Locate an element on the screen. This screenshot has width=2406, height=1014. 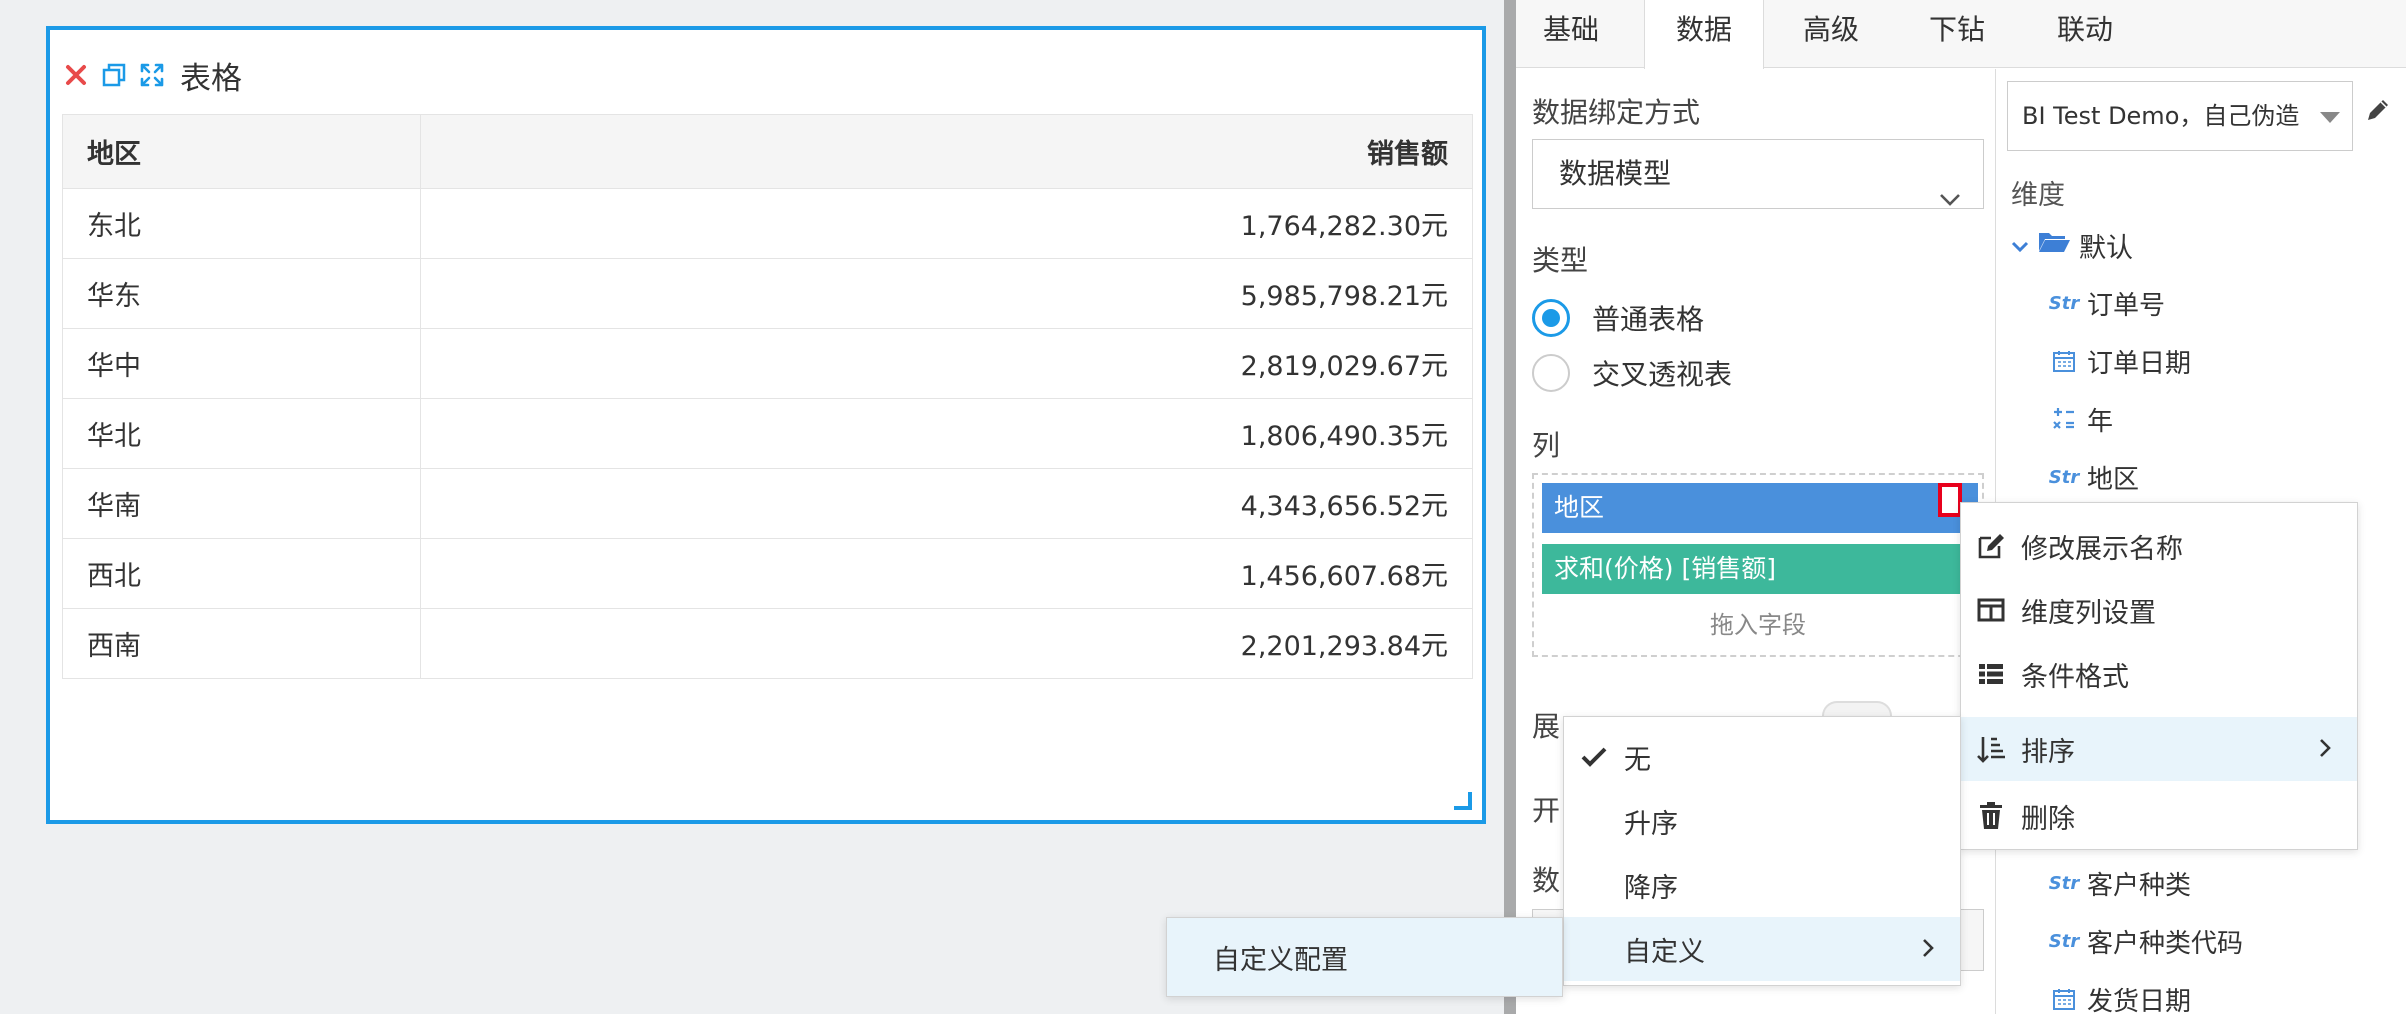
custom-sort-submenu: 自定义配置 is located at coordinates (1364, 957).